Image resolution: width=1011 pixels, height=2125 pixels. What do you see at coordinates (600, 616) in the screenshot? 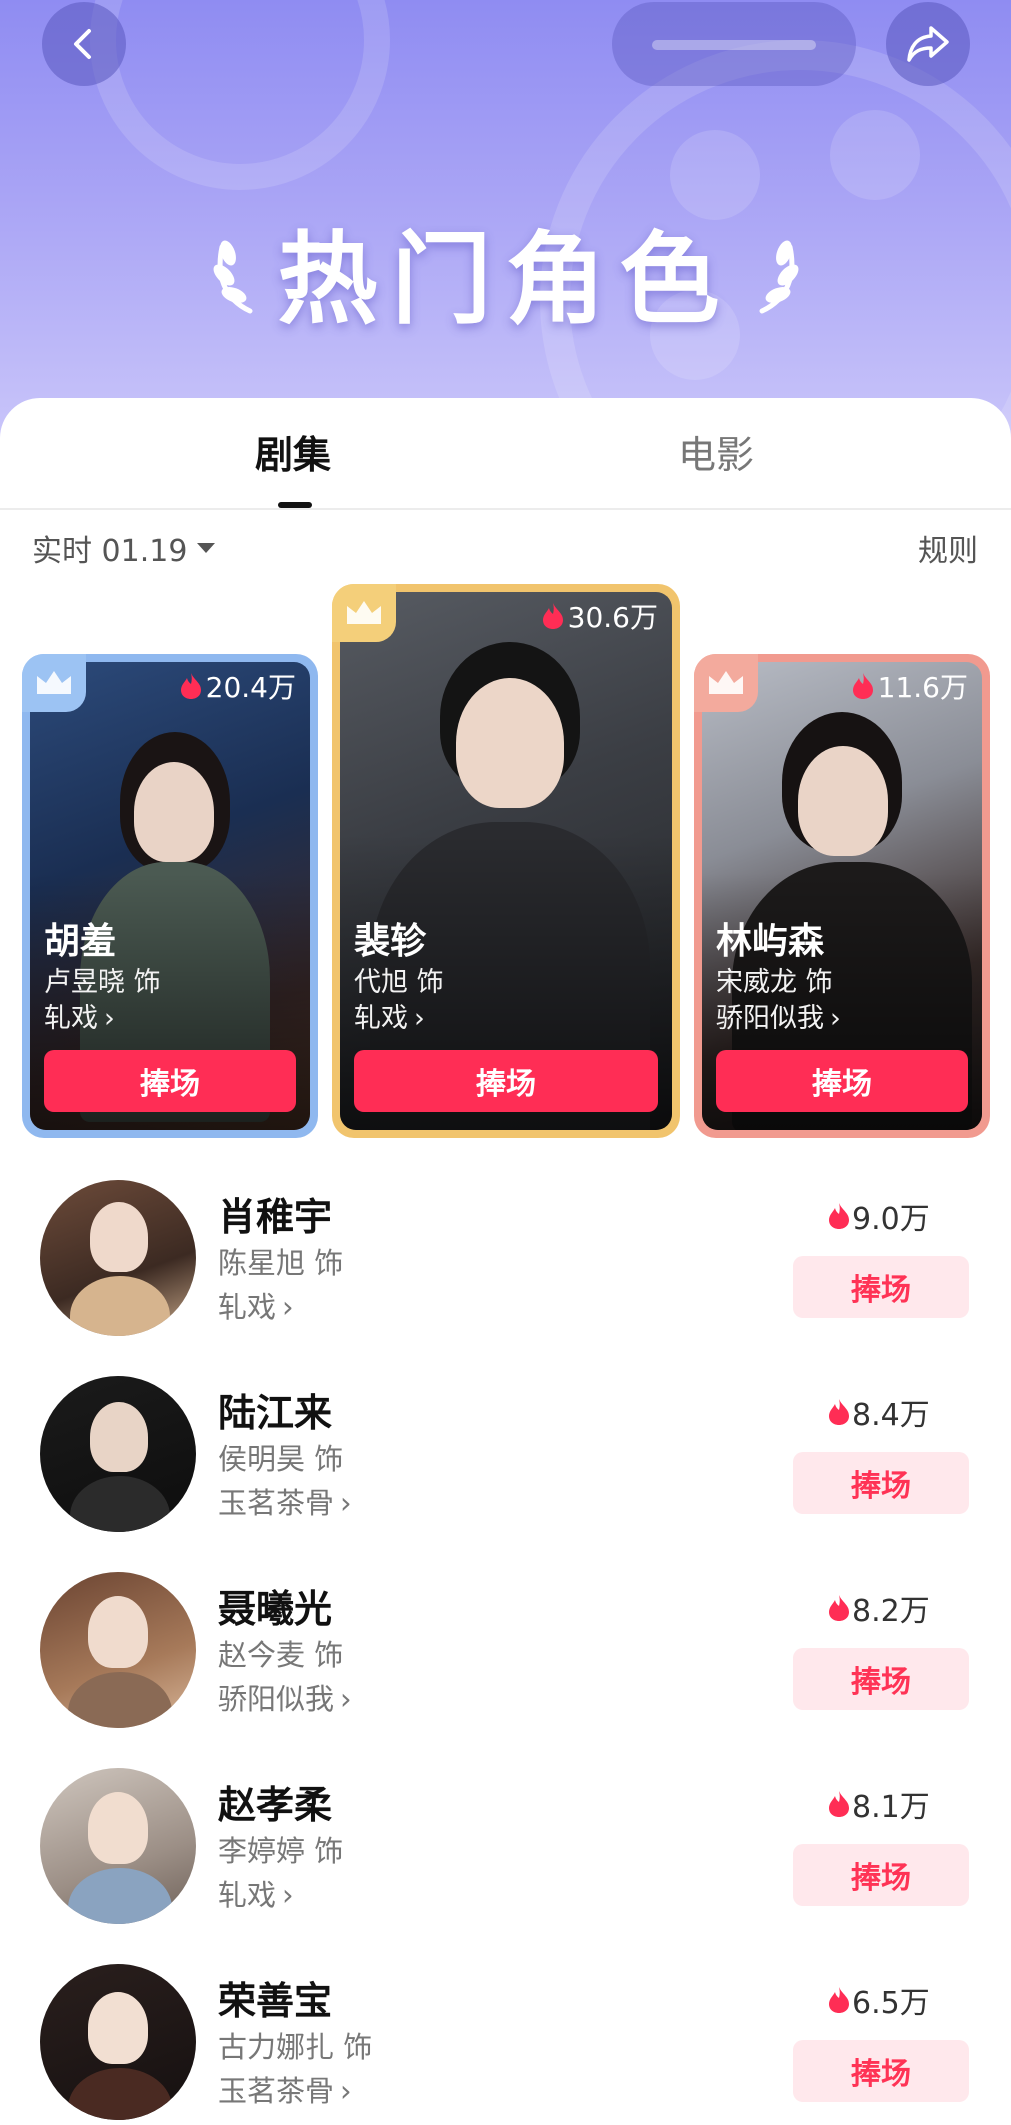
I see `heat-score: 30.6万` at bounding box center [600, 616].